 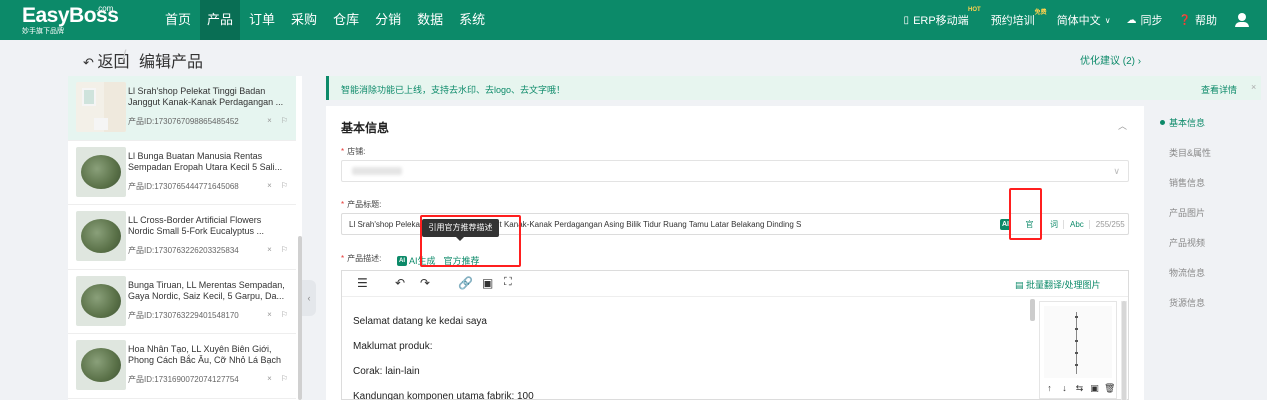 I want to click on nav-products: 产品, so click(x=220, y=20).